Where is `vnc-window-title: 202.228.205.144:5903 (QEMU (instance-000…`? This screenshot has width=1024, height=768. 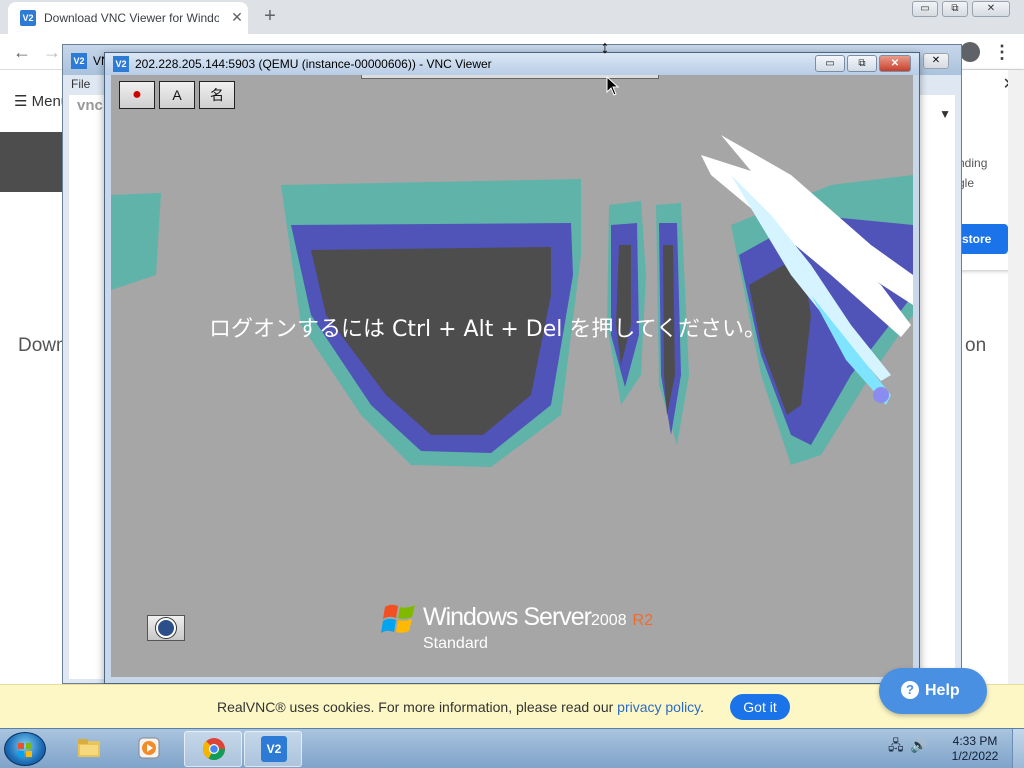
vnc-window-title: 202.228.205.144:5903 (QEMU (instance-000… is located at coordinates (313, 64).